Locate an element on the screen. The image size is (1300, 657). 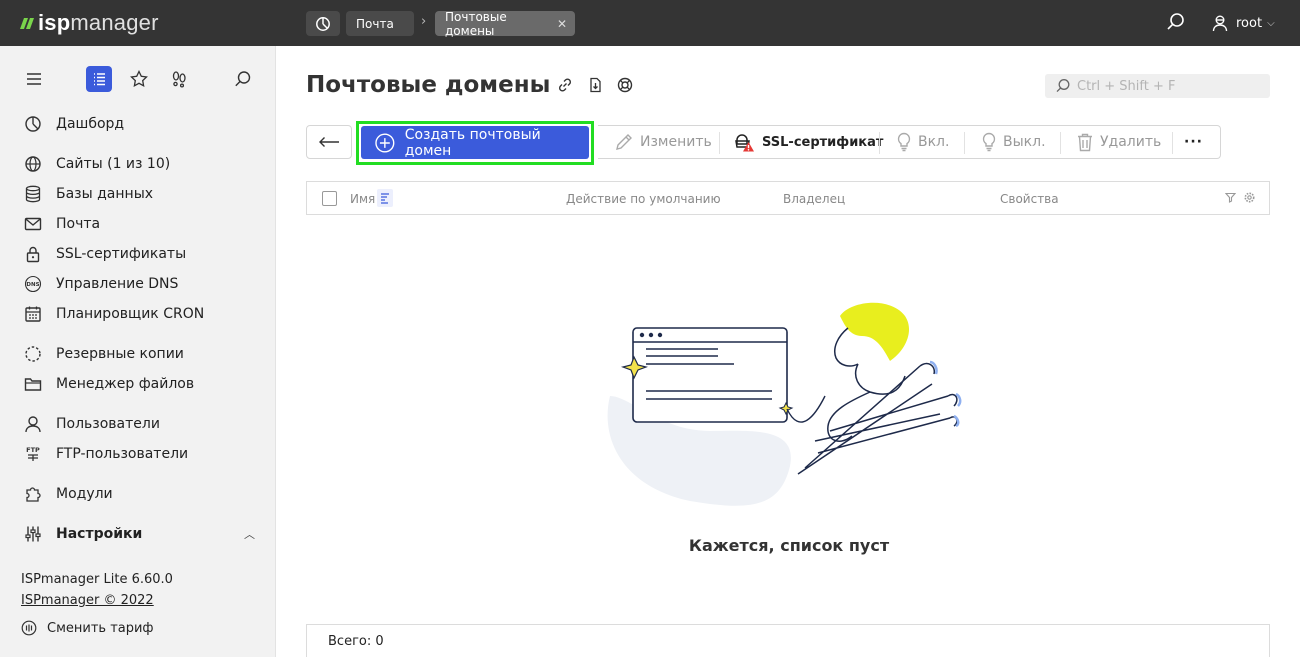
enable-button: Вкл. is located at coordinates (922, 142).